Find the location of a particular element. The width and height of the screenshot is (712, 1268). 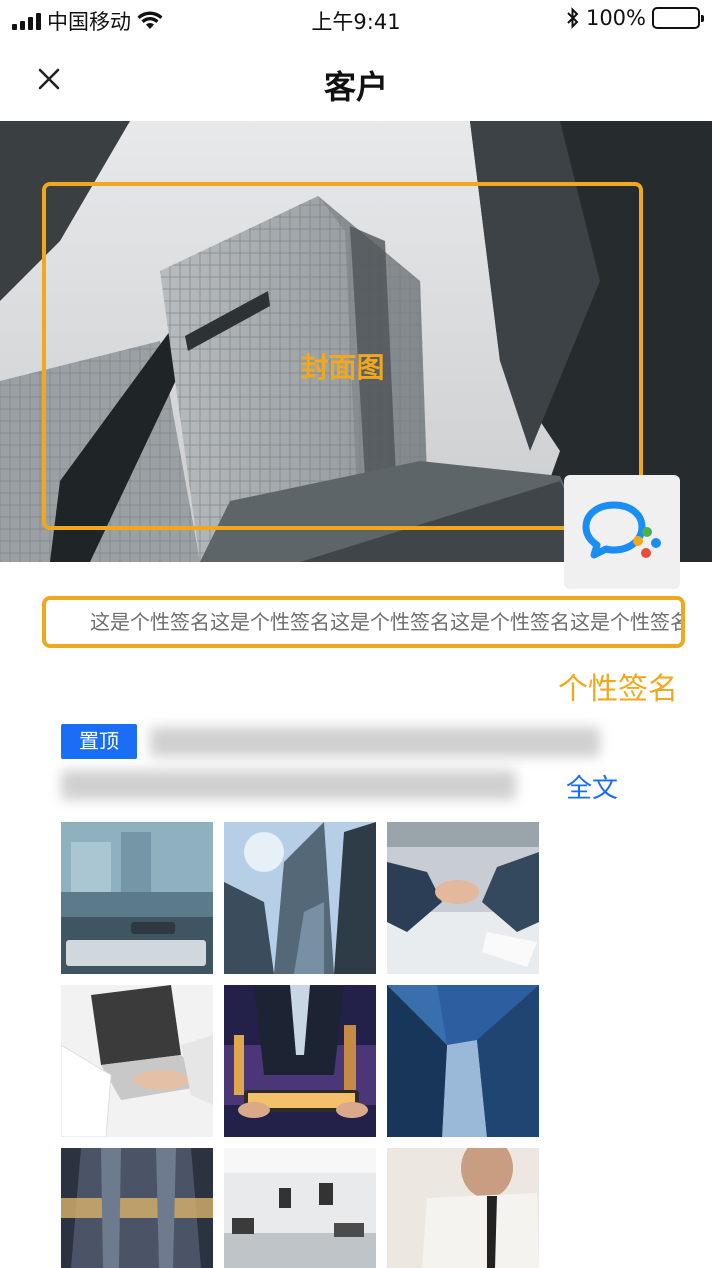

signature-label: 个性签名 is located at coordinates (618, 689).